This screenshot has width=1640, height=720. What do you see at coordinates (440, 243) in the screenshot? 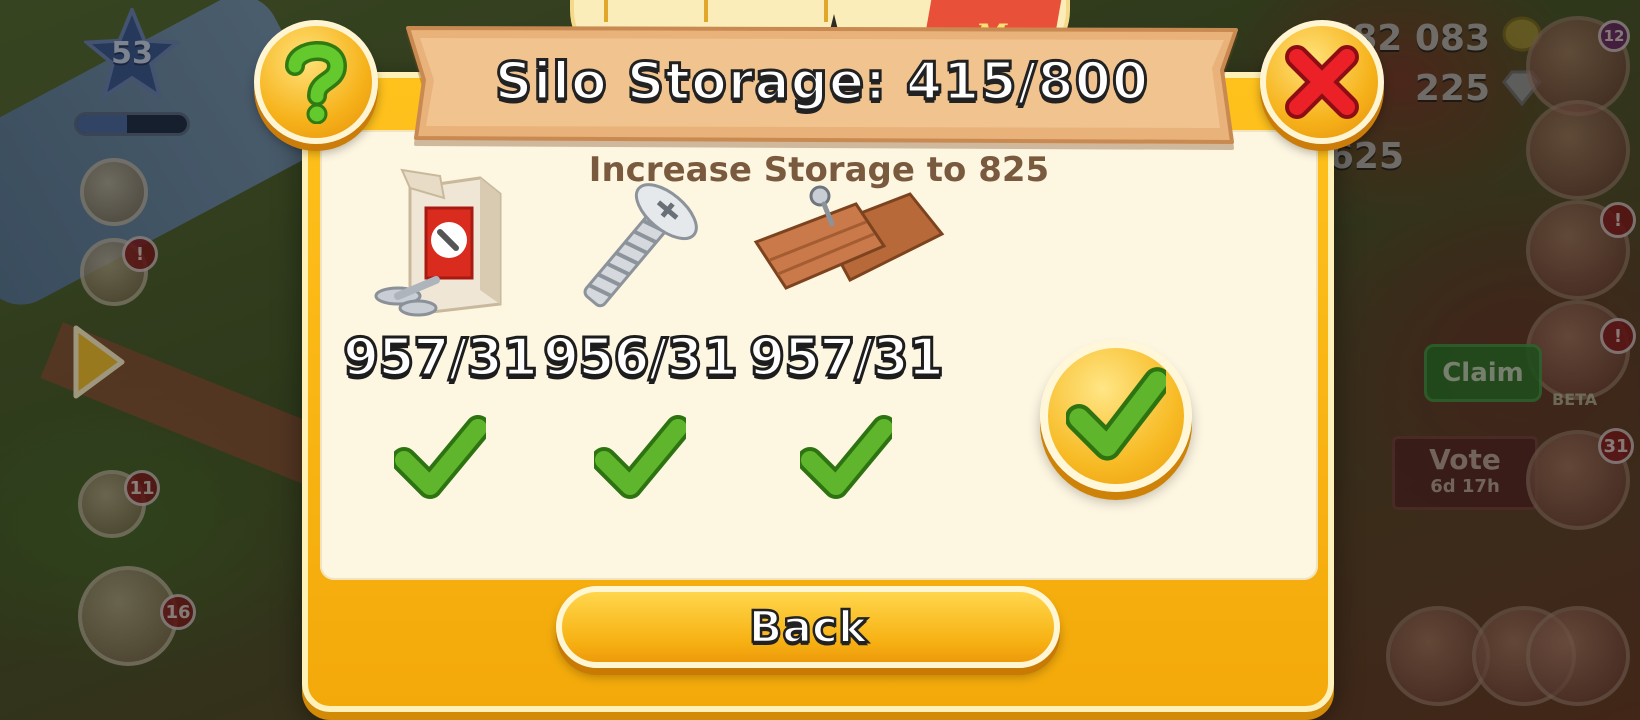
I see `bolt-icon` at bounding box center [440, 243].